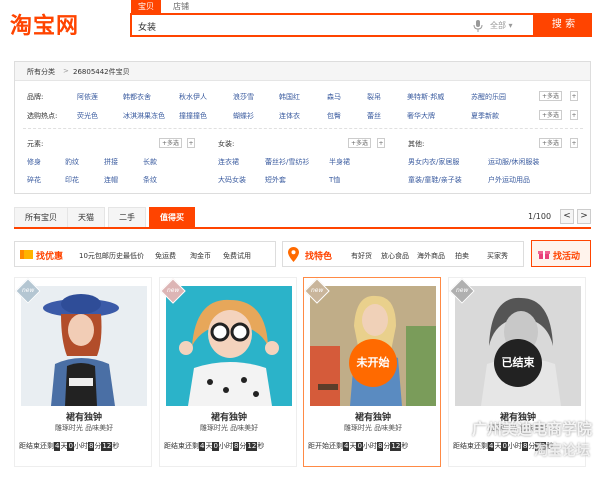 The width and height of the screenshot is (600, 480). Describe the element at coordinates (574, 143) in the screenshot. I see `other-expand-button: +` at that location.